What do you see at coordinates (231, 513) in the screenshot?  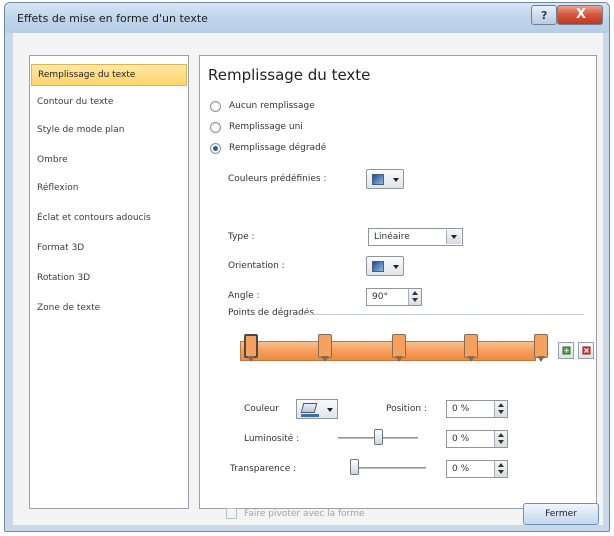 I see `rotate-with-shape-checkbox` at bounding box center [231, 513].